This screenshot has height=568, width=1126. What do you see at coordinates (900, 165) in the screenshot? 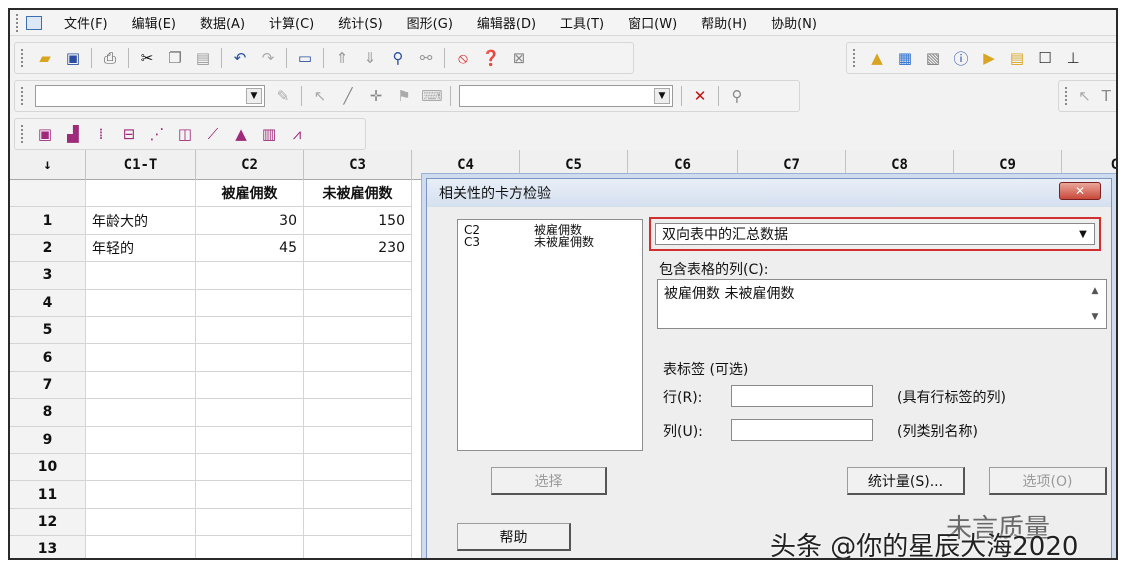
I see `column-header-c8: C8` at bounding box center [900, 165].